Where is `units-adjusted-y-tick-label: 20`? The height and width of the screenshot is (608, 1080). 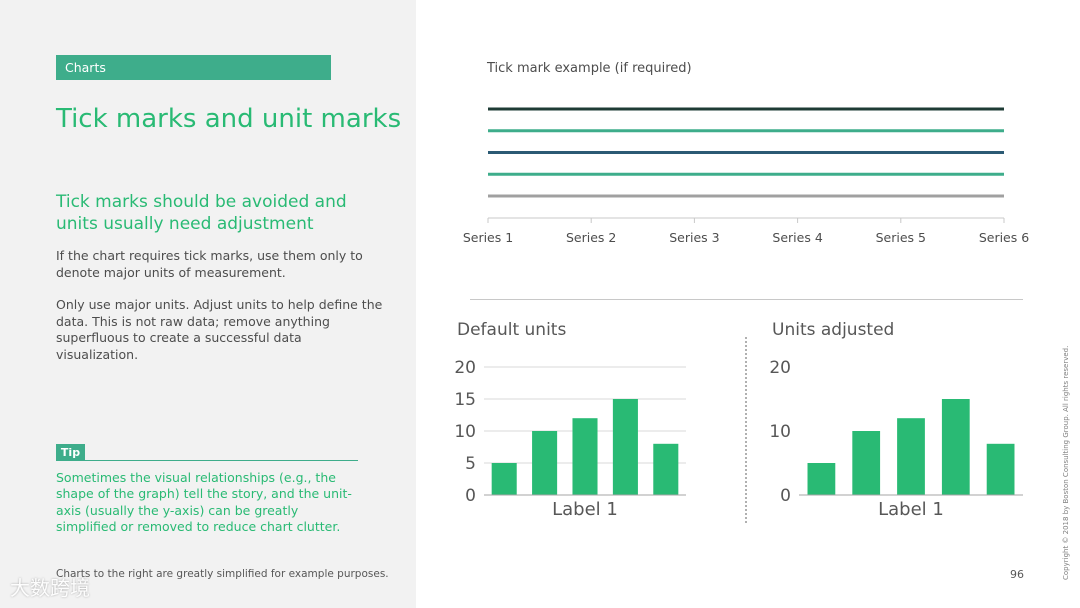
units-adjusted-y-tick-label: 20 is located at coordinates (780, 368).